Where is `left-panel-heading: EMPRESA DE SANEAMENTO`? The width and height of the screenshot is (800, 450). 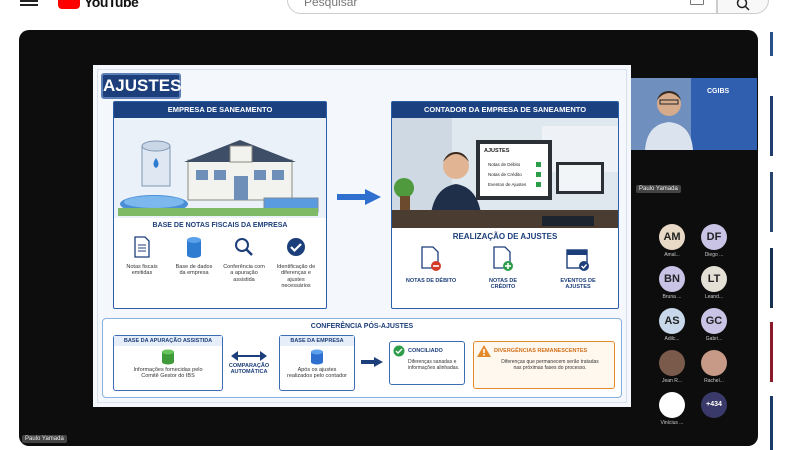 left-panel-heading: EMPRESA DE SANEAMENTO is located at coordinates (220, 110).